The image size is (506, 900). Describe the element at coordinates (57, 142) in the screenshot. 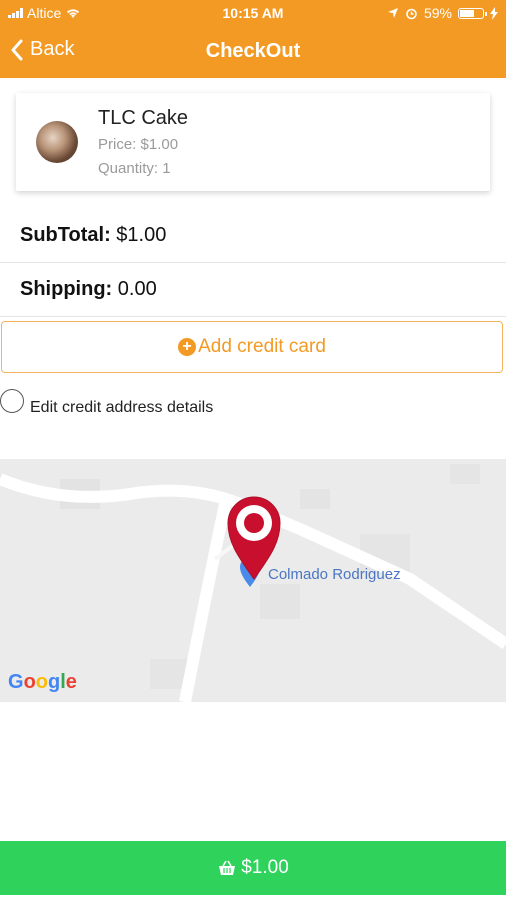

I see `product-image` at that location.